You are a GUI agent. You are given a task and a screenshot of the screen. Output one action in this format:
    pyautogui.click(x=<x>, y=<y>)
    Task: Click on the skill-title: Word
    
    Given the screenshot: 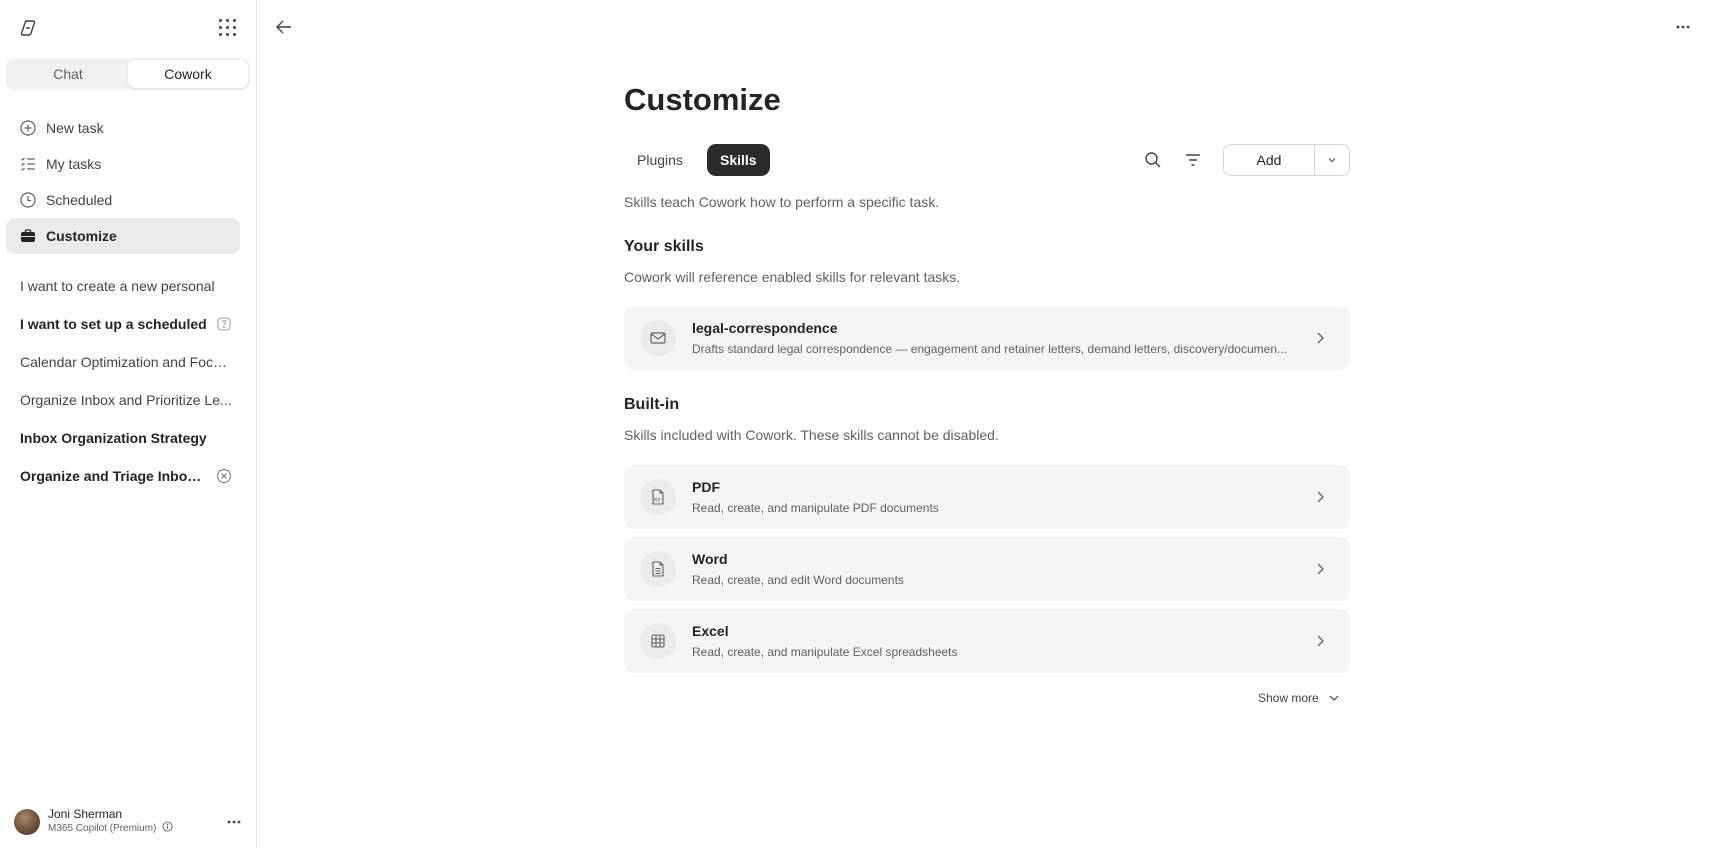 What is the action you would take?
    pyautogui.click(x=710, y=558)
    